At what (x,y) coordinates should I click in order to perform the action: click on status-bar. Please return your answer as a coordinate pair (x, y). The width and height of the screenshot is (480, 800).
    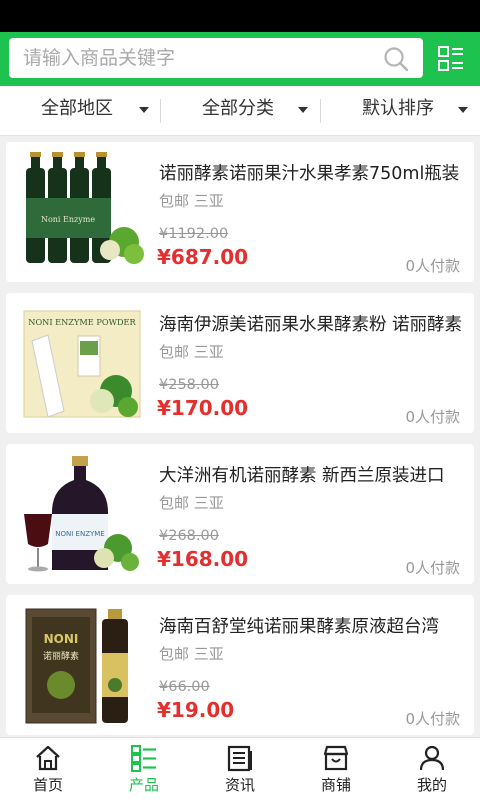
    Looking at the image, I should click on (240, 16).